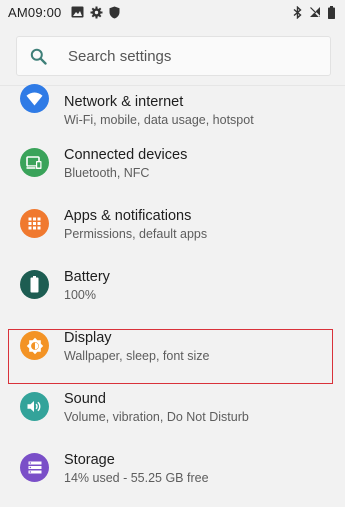 The height and width of the screenshot is (507, 345). Describe the element at coordinates (172, 12) in the screenshot. I see `status-bar: AM09:00` at that location.